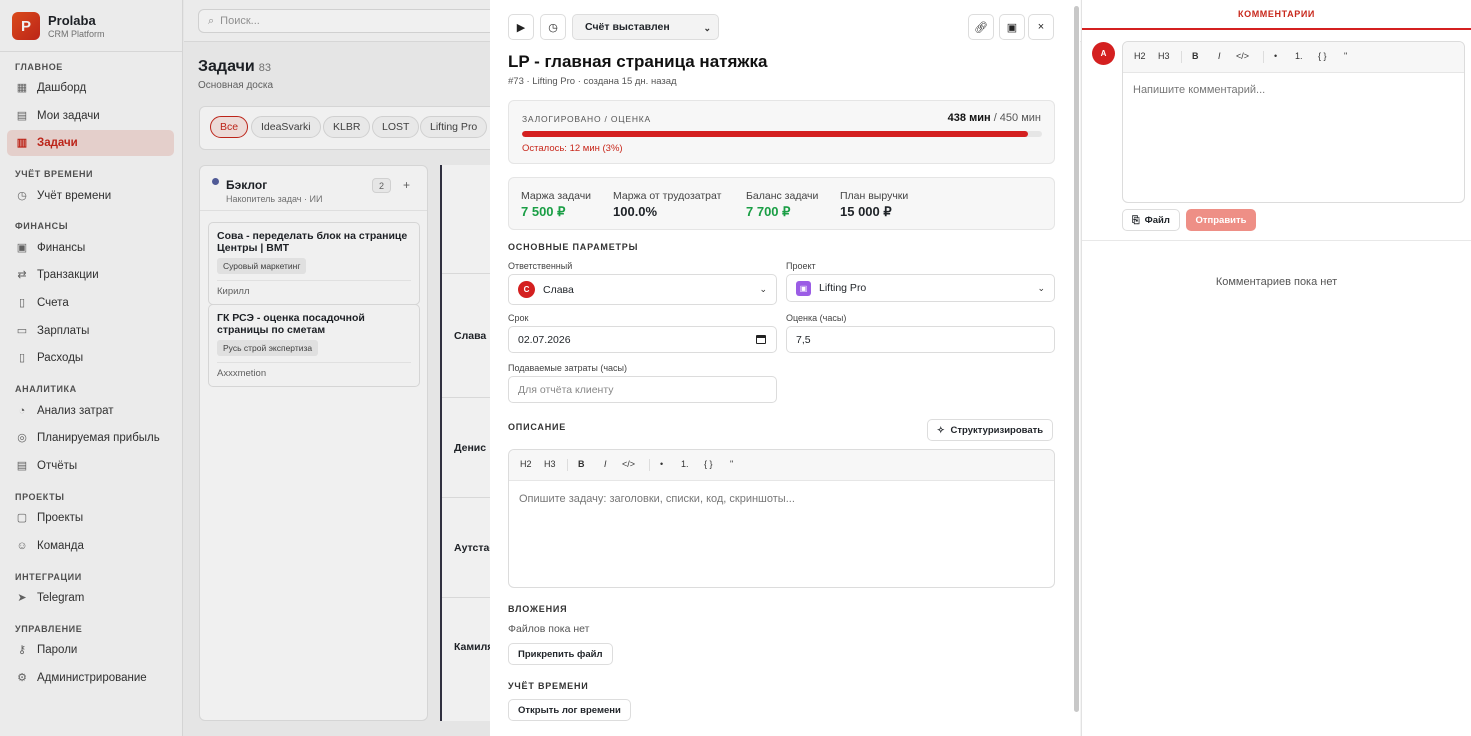  Describe the element at coordinates (920, 288) in the screenshot. I see `project-select: ▣ Lifting Pro ⌄` at that location.